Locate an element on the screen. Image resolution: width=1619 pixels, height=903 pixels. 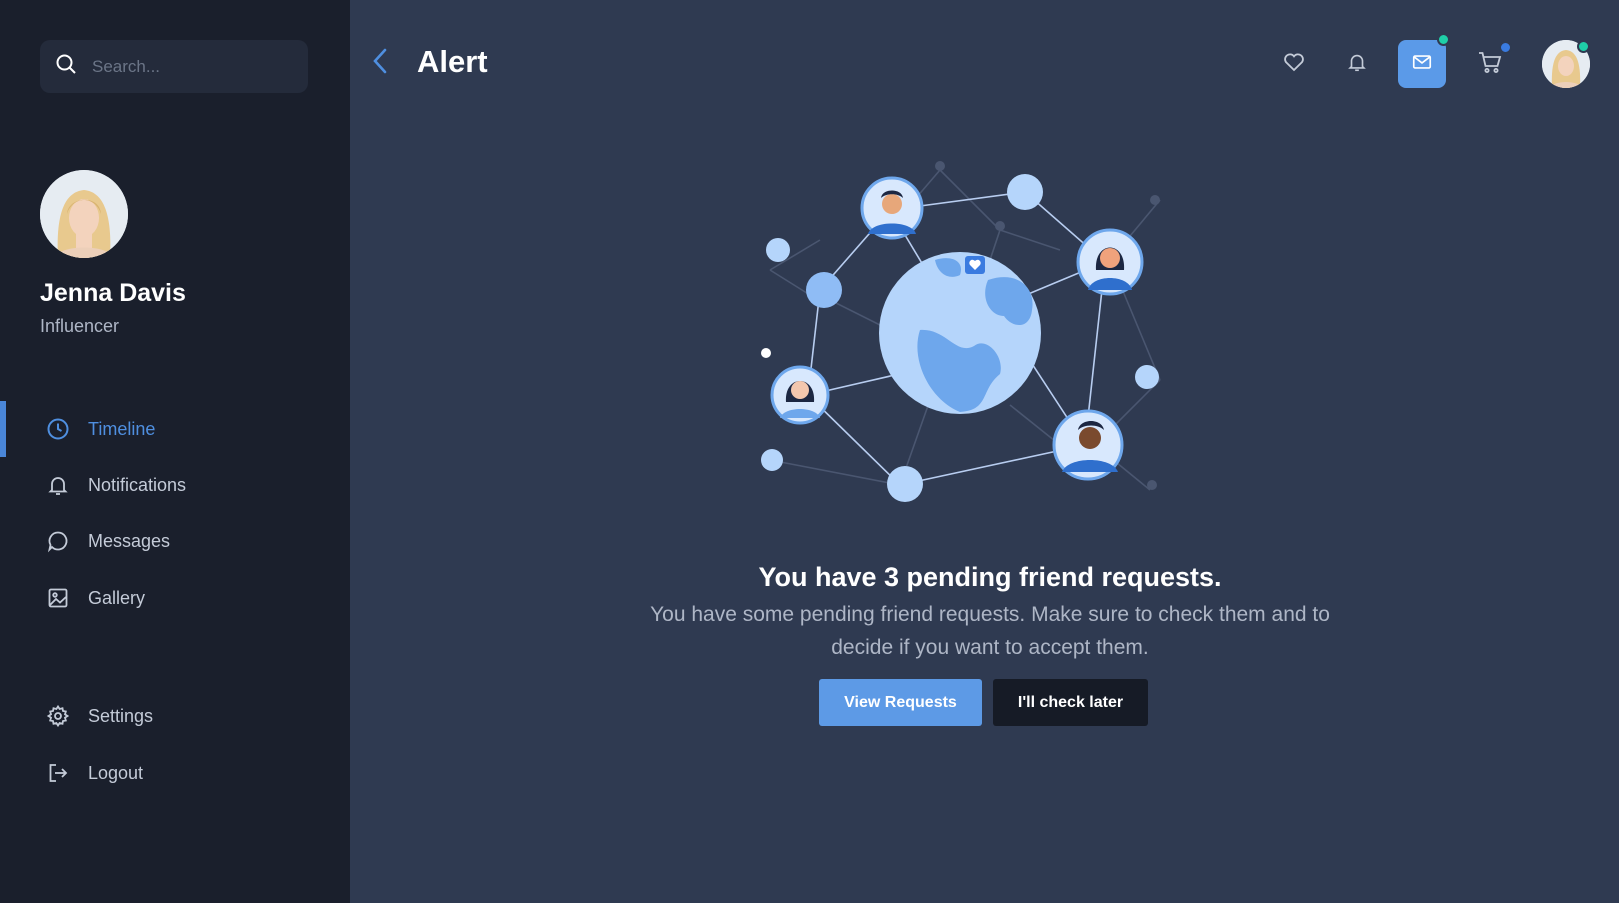
alert-headline: You have 3 pending friend requests. is located at coordinates (990, 577).